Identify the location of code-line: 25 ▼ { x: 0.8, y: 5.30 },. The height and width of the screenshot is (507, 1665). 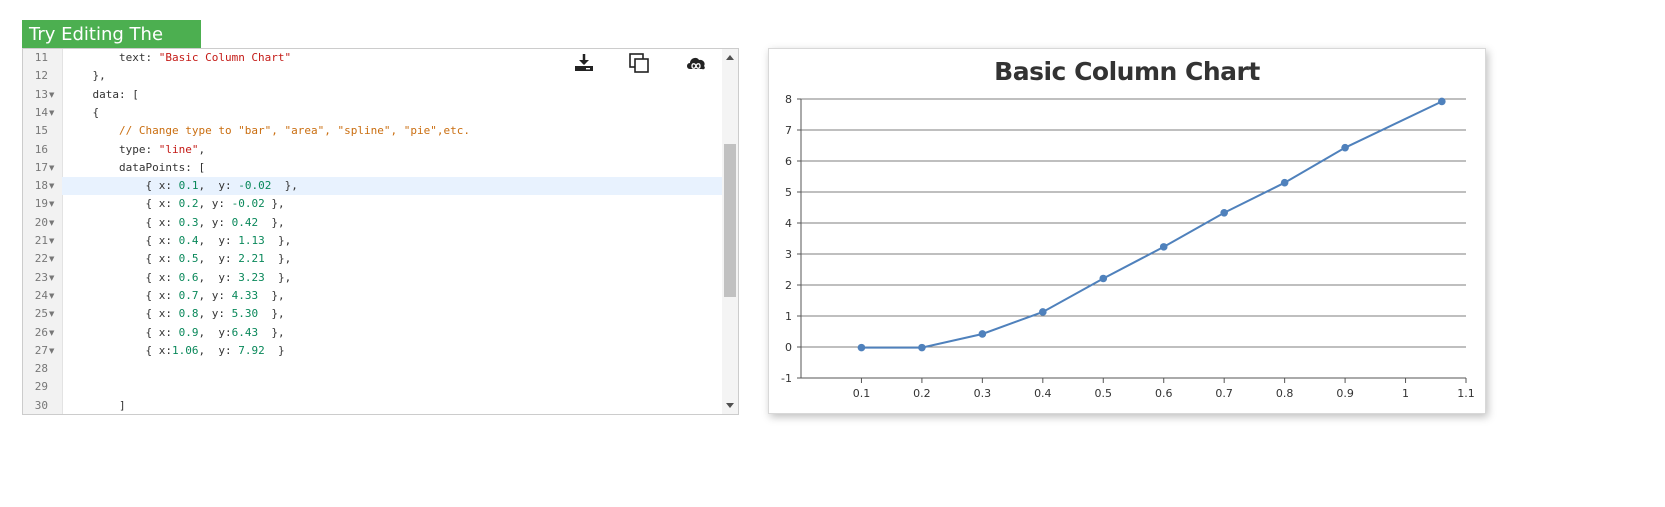
(378, 314).